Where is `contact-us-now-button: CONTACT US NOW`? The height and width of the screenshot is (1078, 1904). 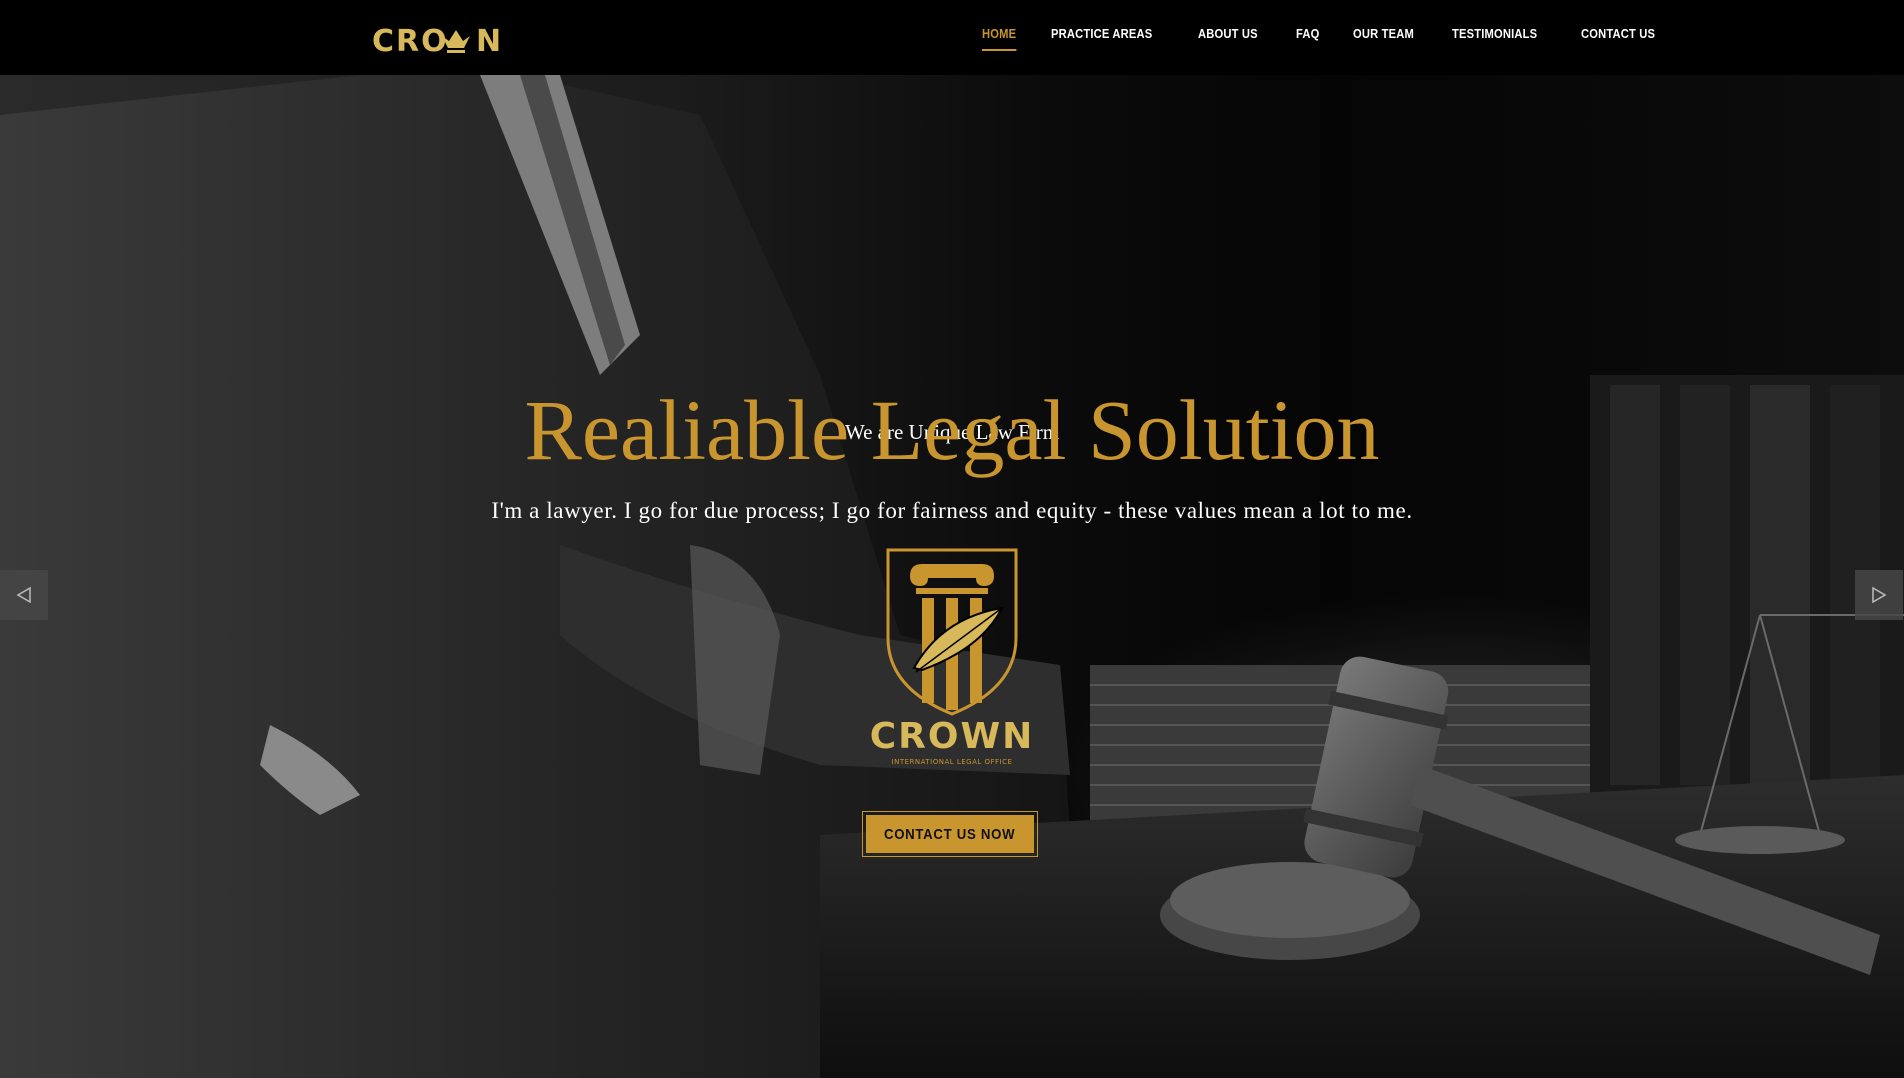
contact-us-now-button: CONTACT US NOW is located at coordinates (950, 834).